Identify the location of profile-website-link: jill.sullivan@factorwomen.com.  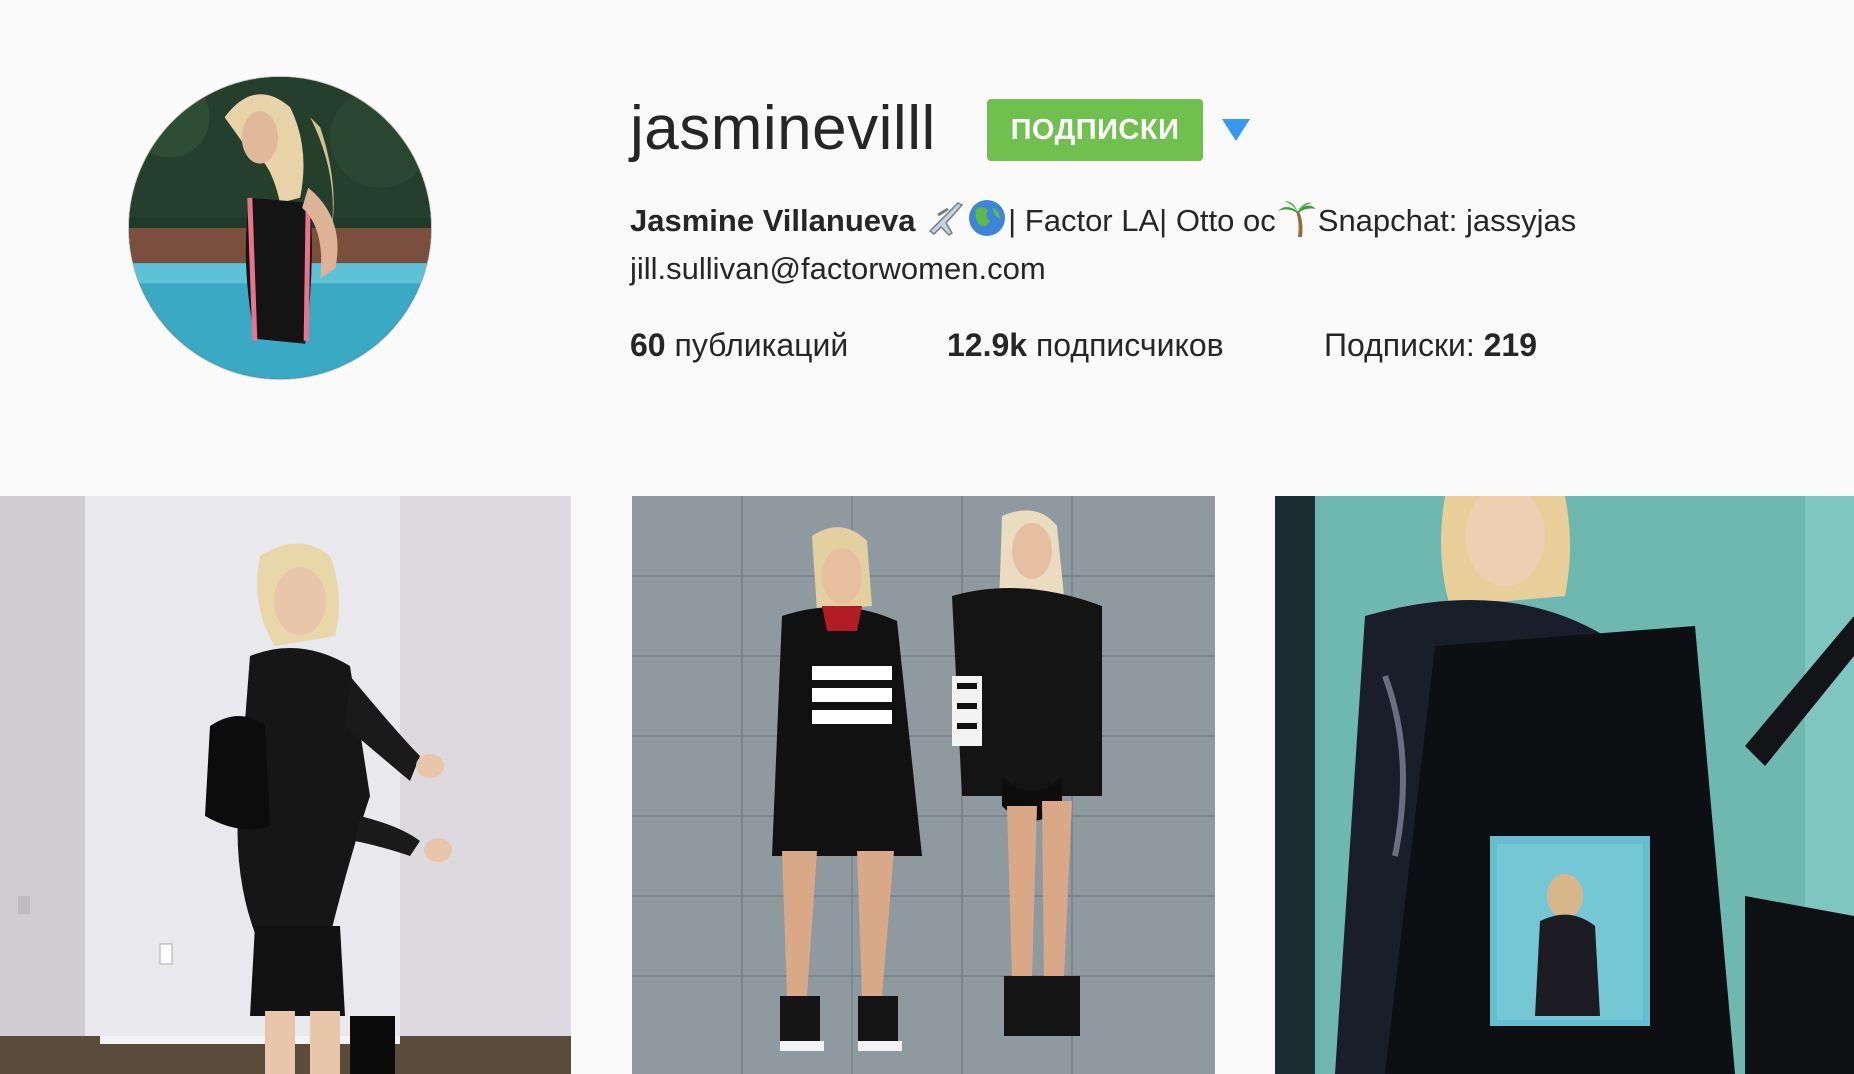
(838, 269).